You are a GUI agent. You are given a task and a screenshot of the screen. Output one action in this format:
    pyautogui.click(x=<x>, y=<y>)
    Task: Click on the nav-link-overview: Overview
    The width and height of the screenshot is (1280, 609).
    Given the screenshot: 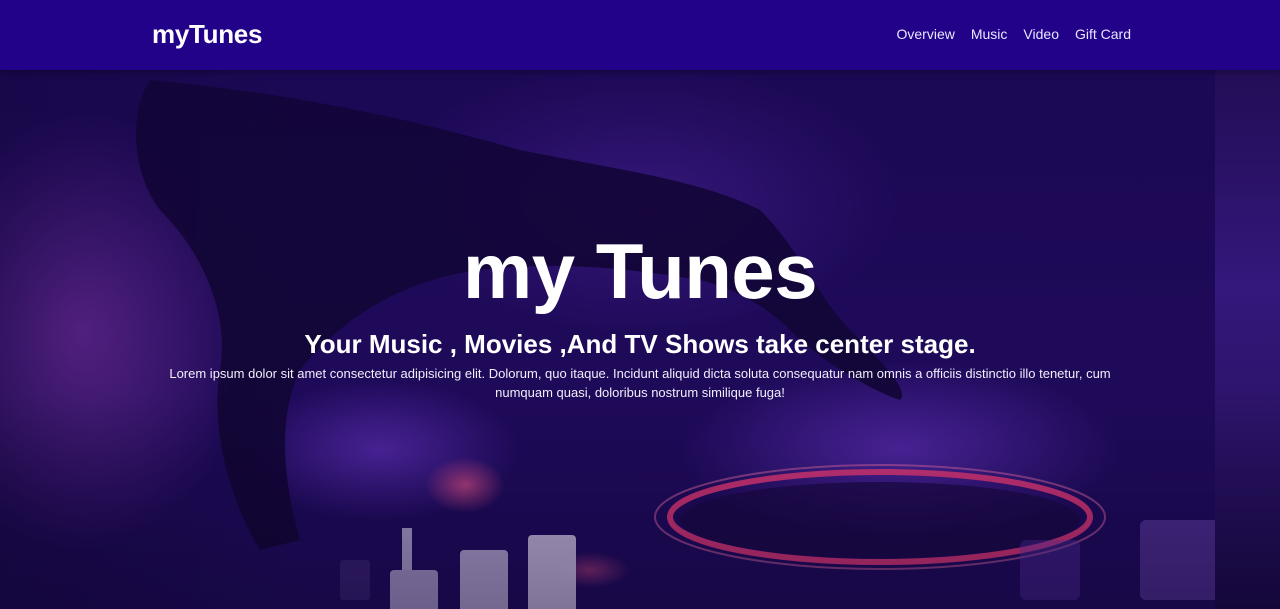 What is the action you would take?
    pyautogui.click(x=926, y=34)
    